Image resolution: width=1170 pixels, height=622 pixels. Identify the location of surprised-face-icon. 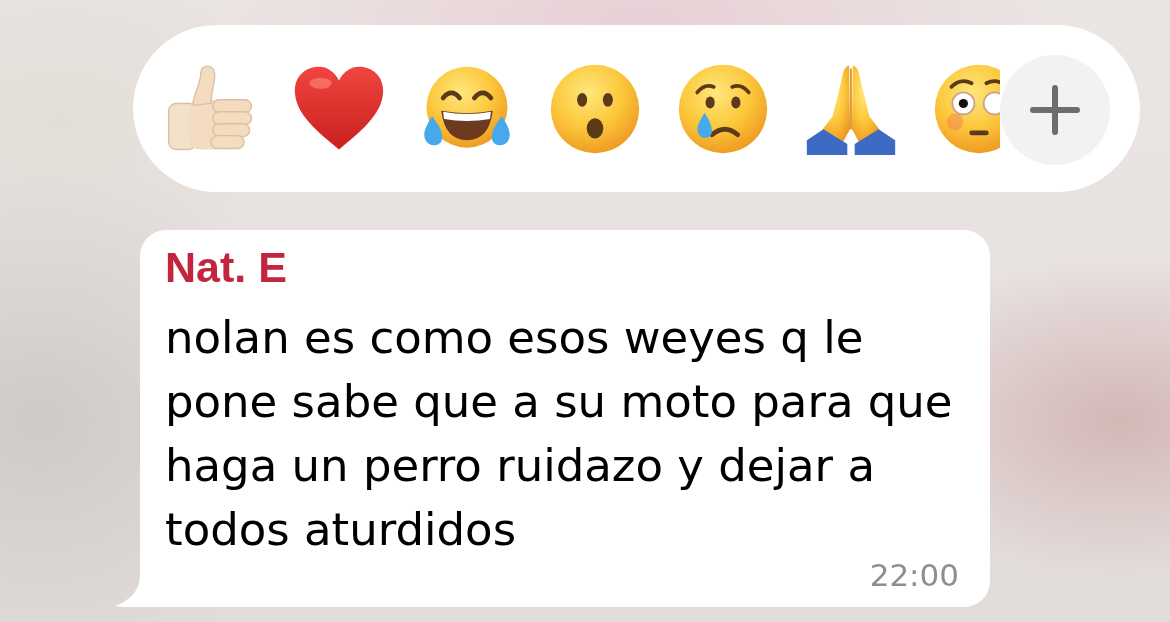
(595, 108).